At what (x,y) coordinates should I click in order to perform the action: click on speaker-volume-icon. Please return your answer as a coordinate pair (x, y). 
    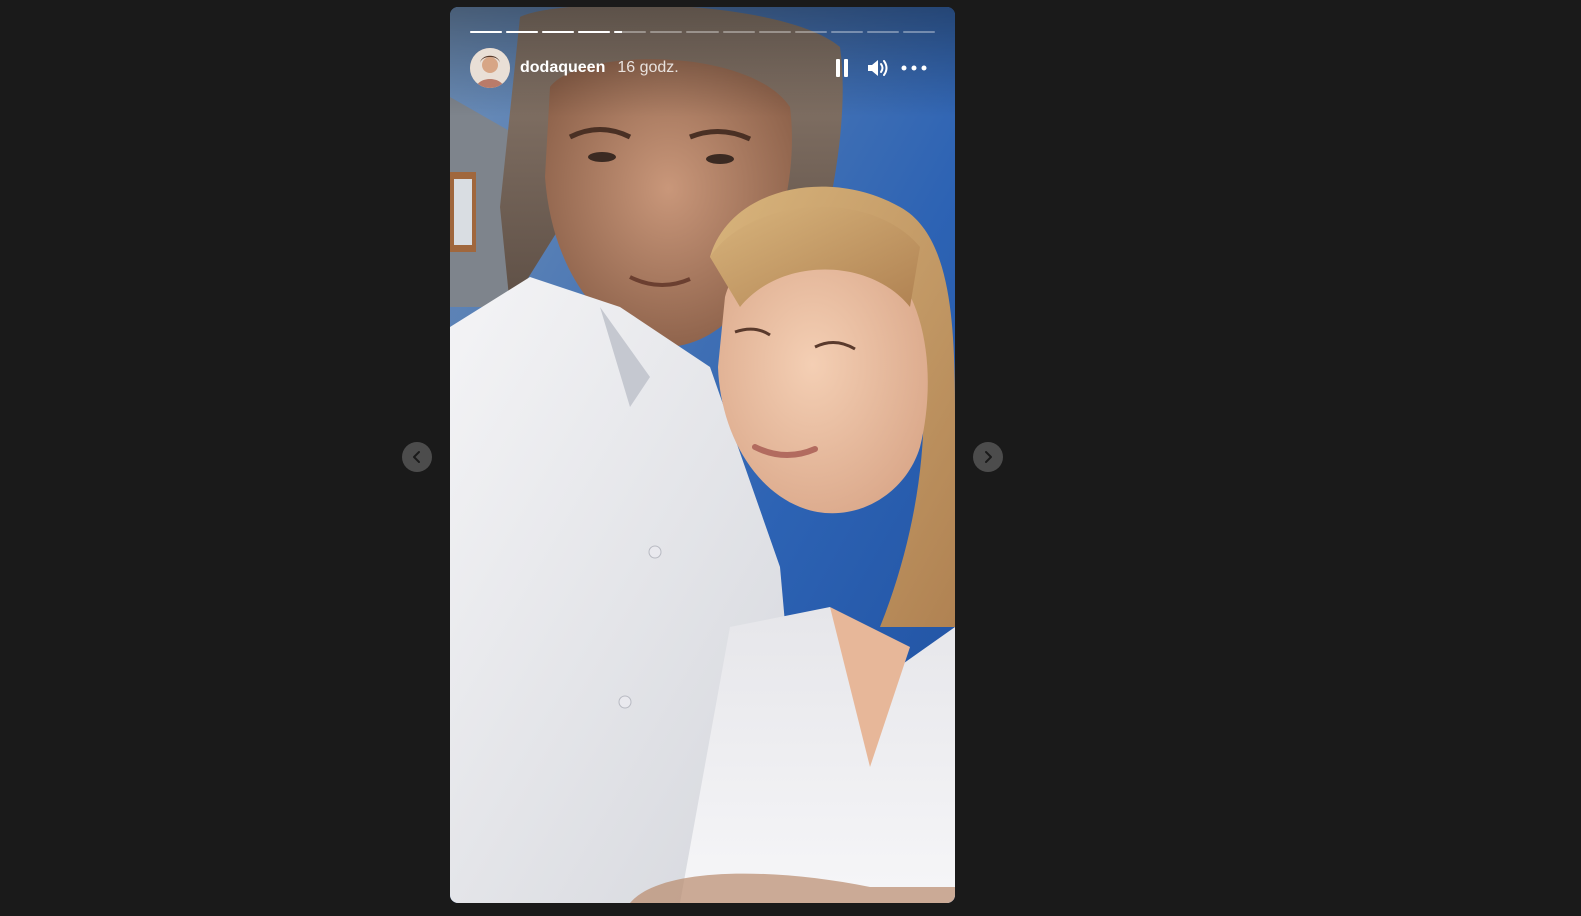
    Looking at the image, I should click on (878, 68).